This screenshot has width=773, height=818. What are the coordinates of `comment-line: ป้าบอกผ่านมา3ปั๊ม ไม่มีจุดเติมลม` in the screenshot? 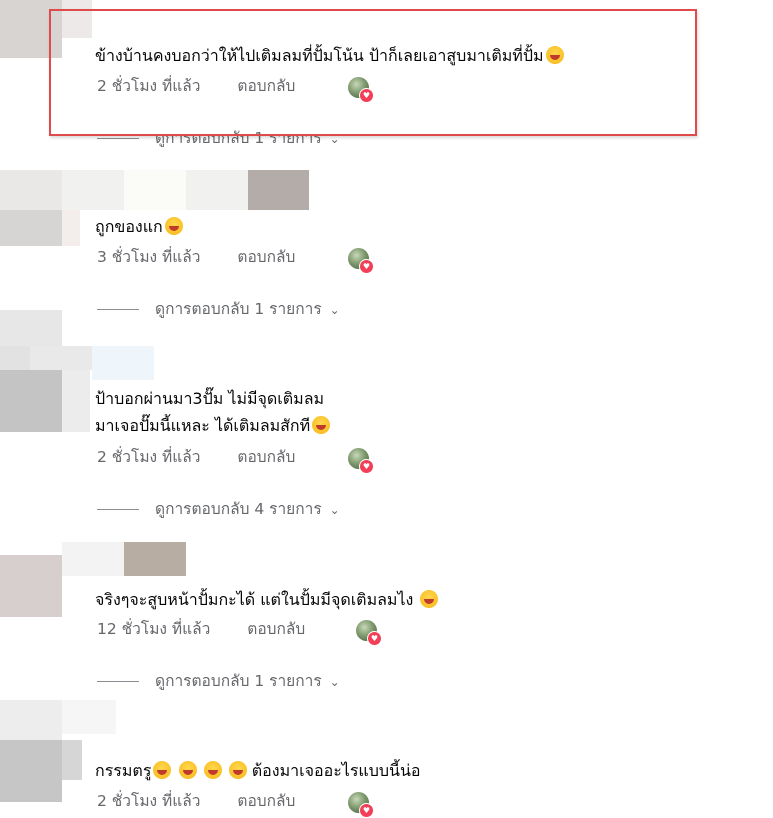 It's located at (210, 398).